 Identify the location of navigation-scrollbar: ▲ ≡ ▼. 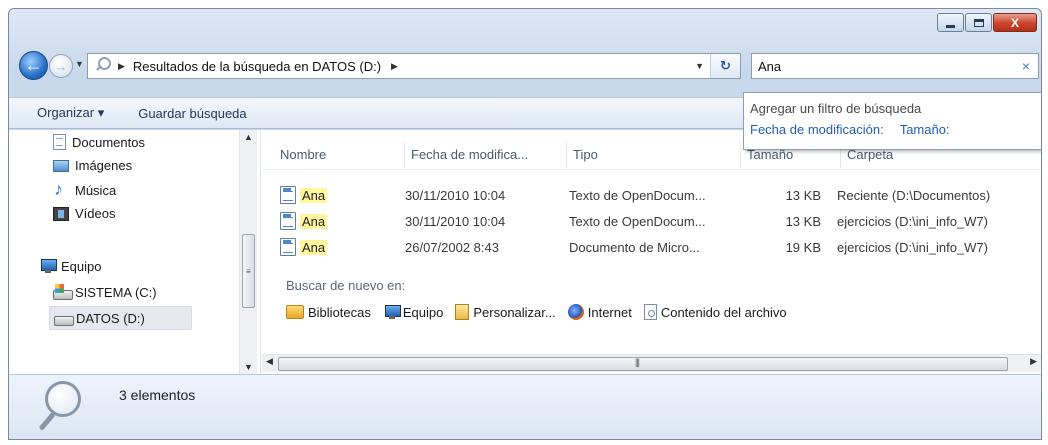
(248, 252).